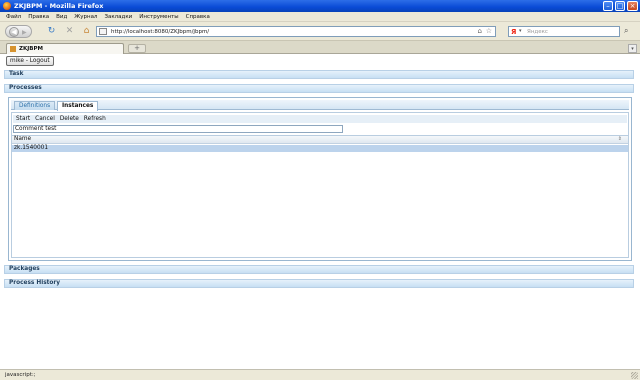 The width and height of the screenshot is (640, 380). What do you see at coordinates (632, 6) in the screenshot?
I see `close-button: ×` at bounding box center [632, 6].